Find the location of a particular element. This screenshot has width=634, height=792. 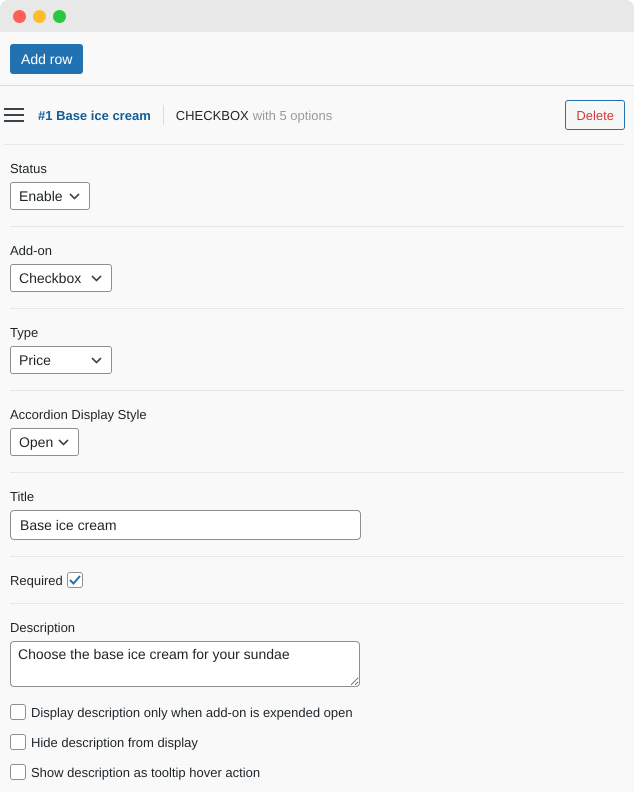

select-field: Enable is located at coordinates (50, 196).